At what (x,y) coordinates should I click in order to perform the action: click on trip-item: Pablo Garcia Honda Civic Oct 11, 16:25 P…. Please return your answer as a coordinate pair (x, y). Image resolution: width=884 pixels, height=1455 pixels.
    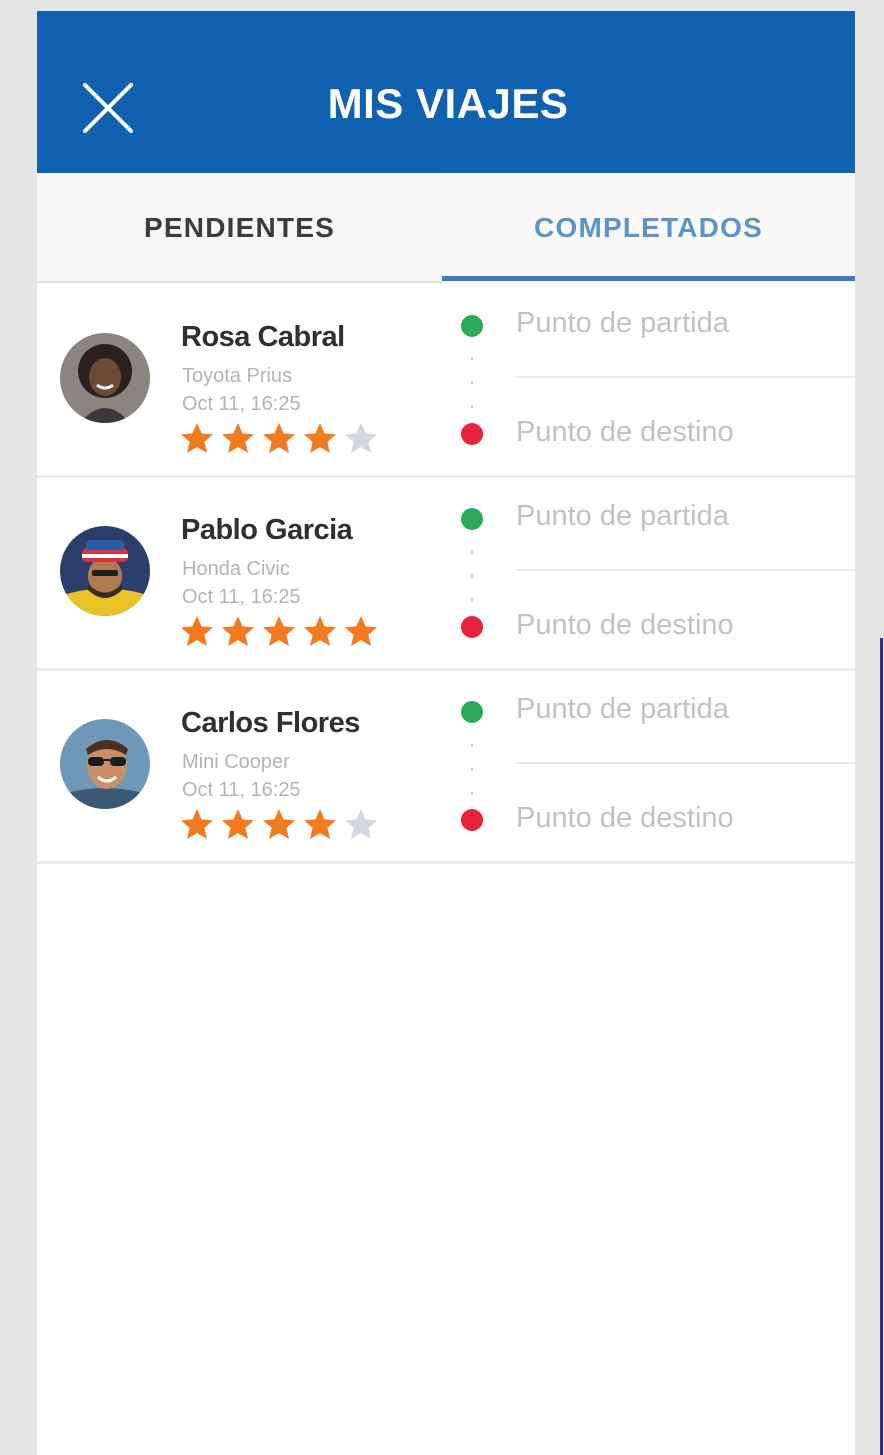
    Looking at the image, I should click on (446, 574).